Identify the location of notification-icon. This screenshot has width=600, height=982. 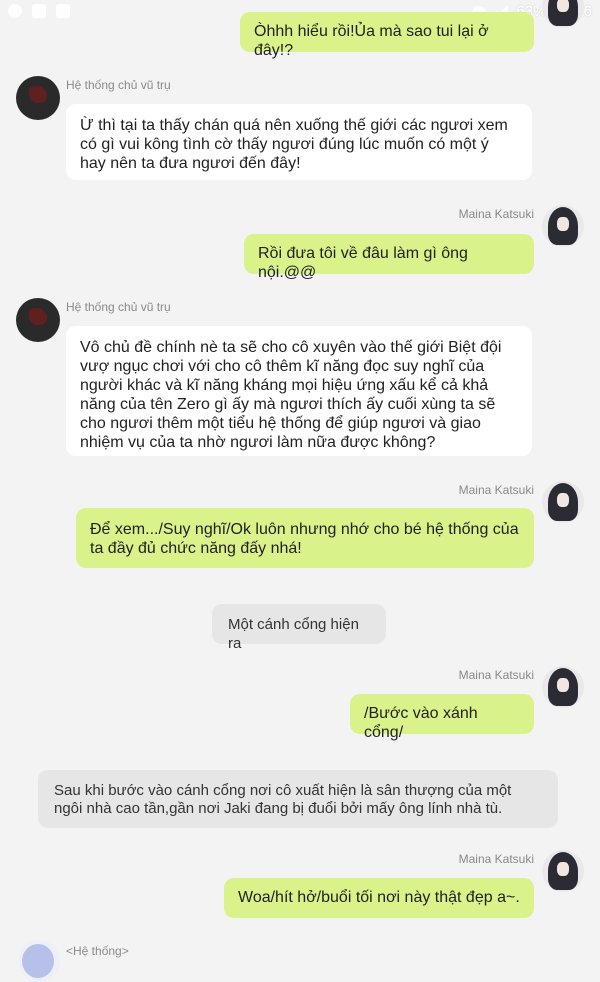
(15, 11).